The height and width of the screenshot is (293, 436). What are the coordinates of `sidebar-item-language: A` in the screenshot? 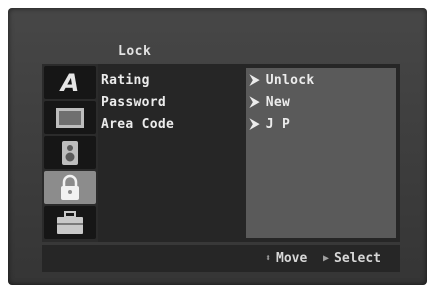 It's located at (70, 82).